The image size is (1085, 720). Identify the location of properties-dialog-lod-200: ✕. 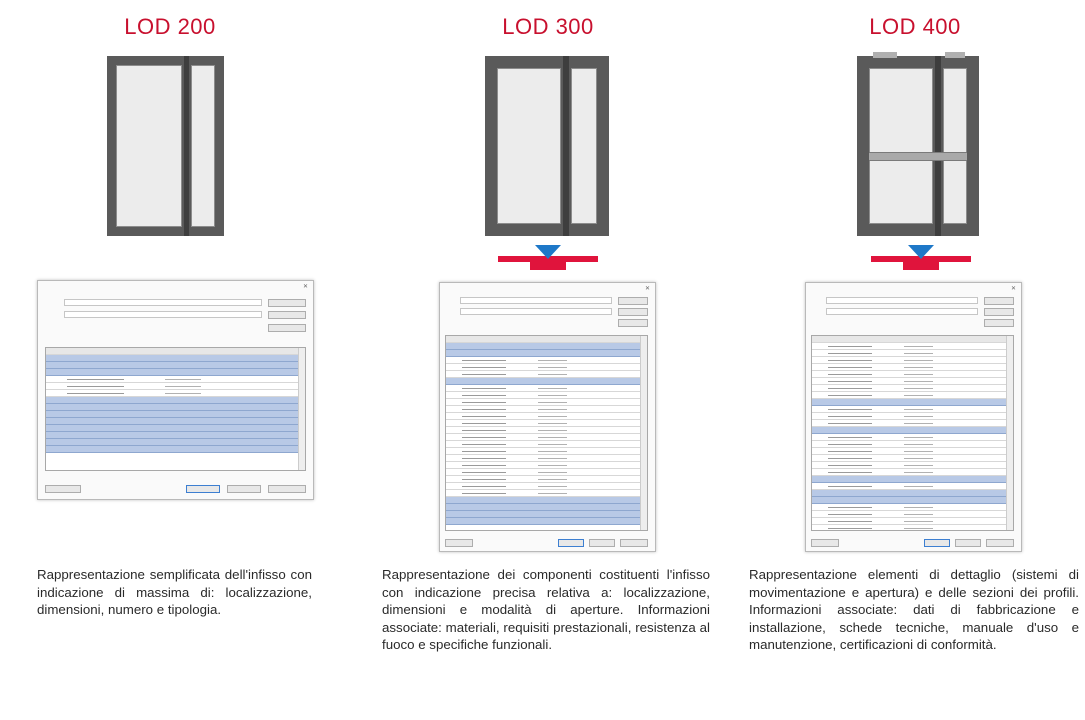
(175, 390).